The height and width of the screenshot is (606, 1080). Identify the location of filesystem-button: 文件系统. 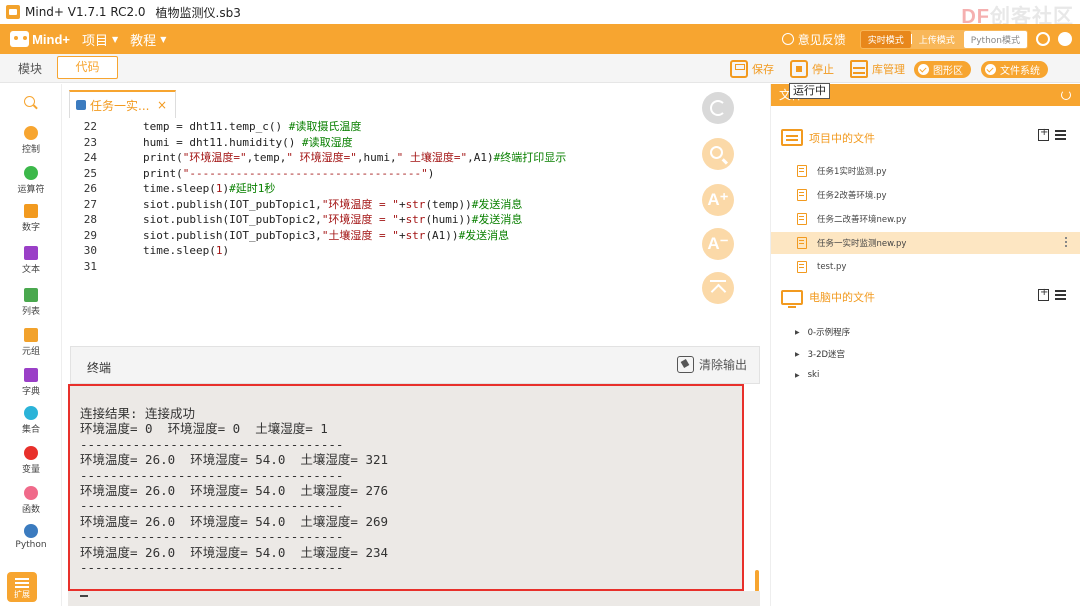
(1014, 69).